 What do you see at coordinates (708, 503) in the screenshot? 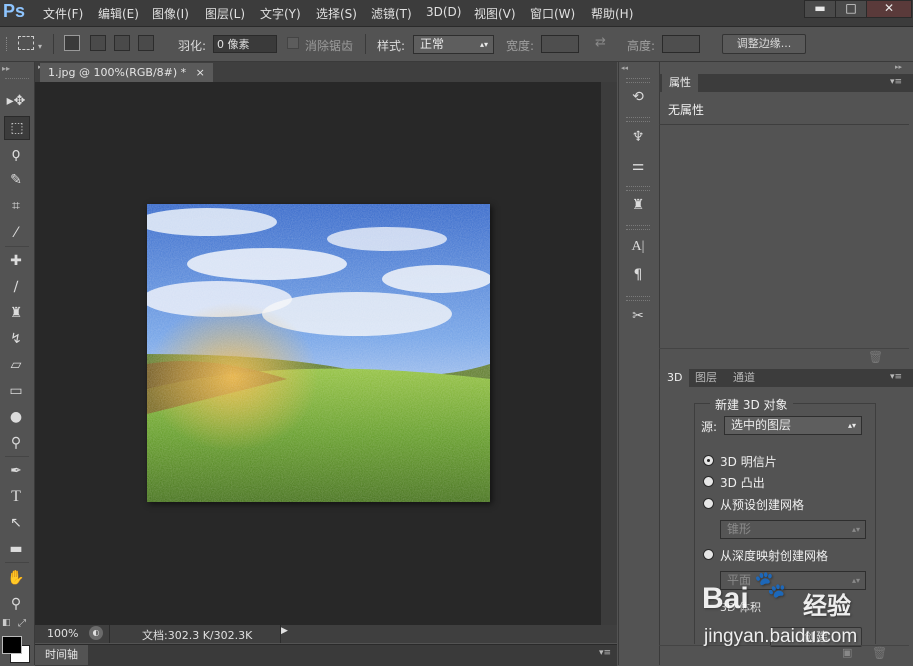
I see `preset-mesh-radio` at bounding box center [708, 503].